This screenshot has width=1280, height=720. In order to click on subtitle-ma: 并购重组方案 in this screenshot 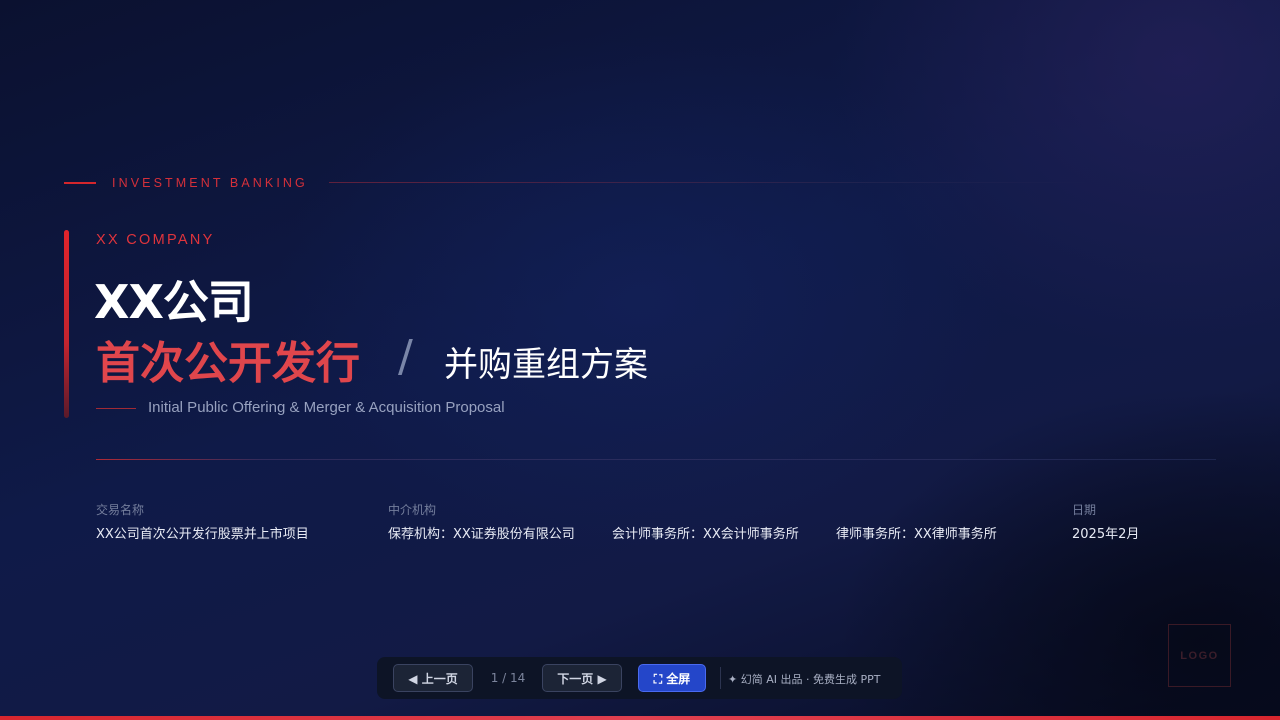, I will do `click(546, 365)`.